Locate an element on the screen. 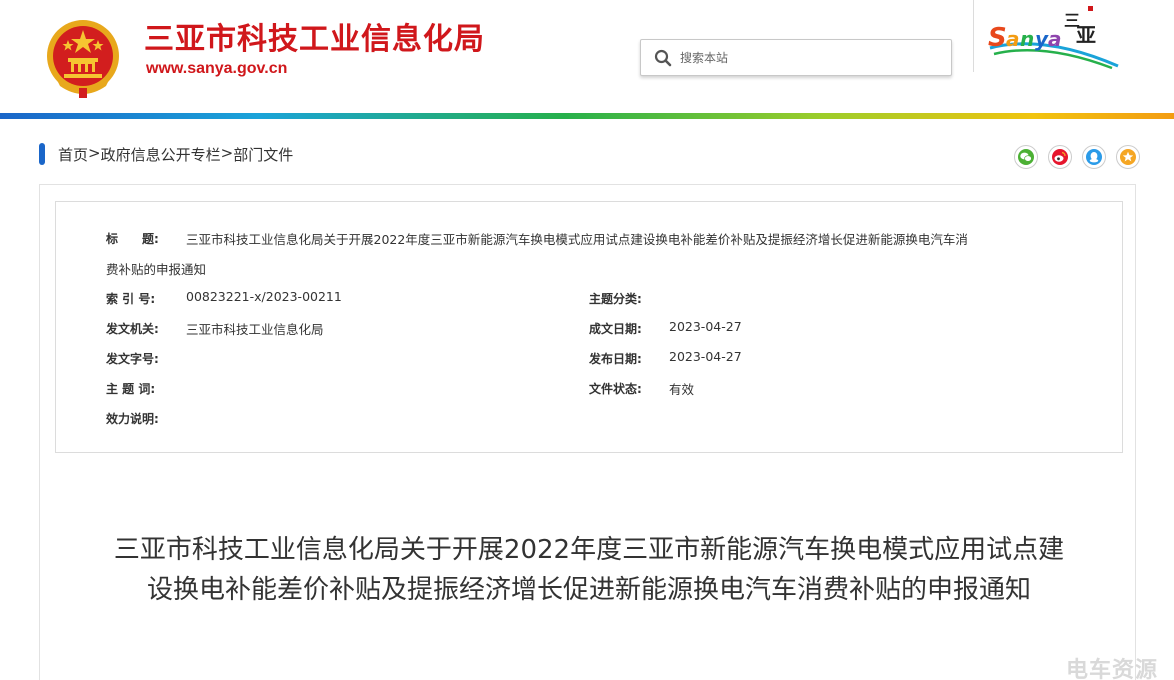  svg-text: n is located at coordinates (1027, 39).